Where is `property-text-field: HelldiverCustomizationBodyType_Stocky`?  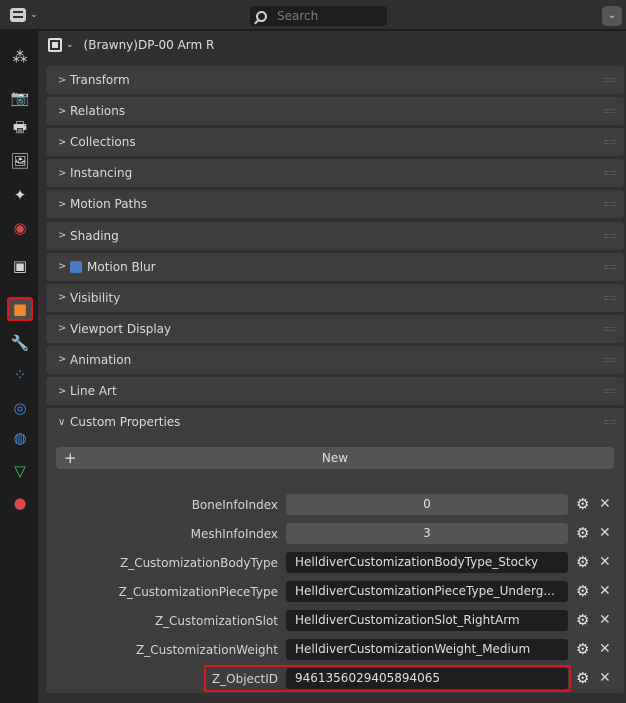 property-text-field: HelldiverCustomizationBodyType_Stocky is located at coordinates (427, 562).